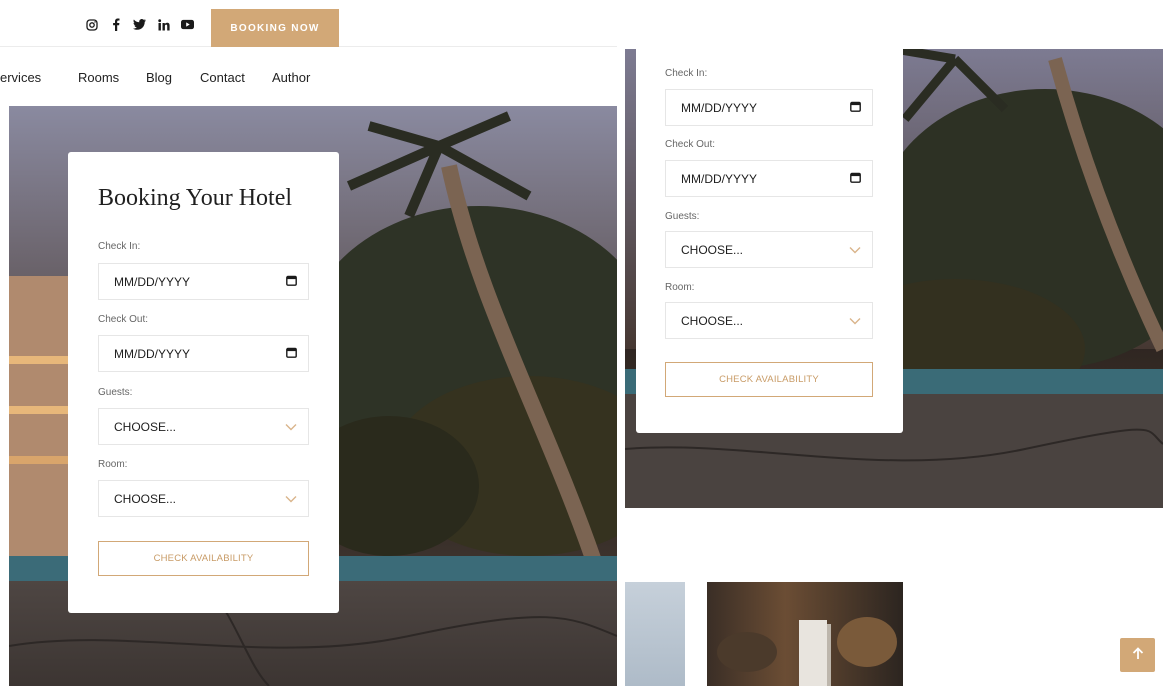 The width and height of the screenshot is (1163, 686). Describe the element at coordinates (159, 77) in the screenshot. I see `nav-item-blog: Blog` at that location.